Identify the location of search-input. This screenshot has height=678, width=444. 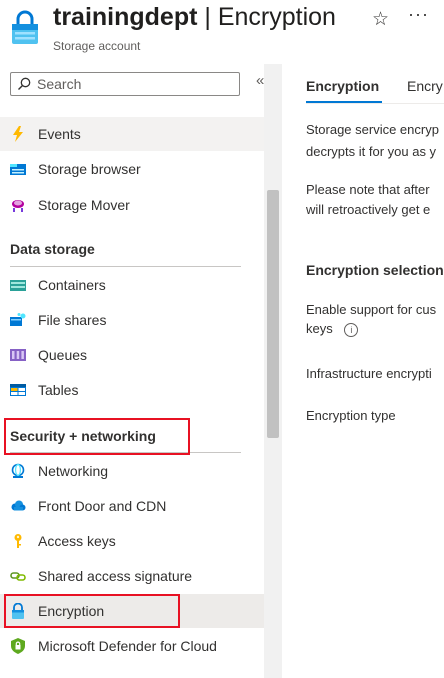
(135, 84).